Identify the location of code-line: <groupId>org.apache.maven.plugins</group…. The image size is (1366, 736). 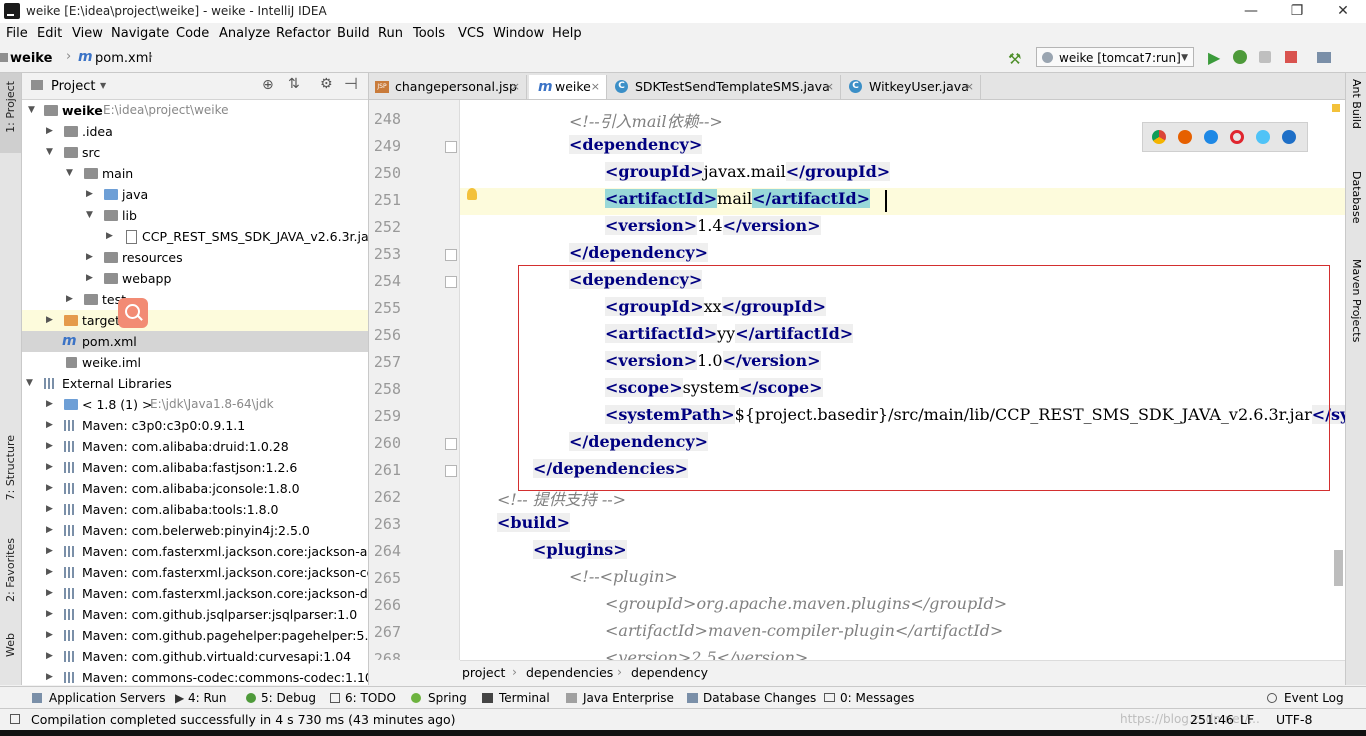
(806, 603).